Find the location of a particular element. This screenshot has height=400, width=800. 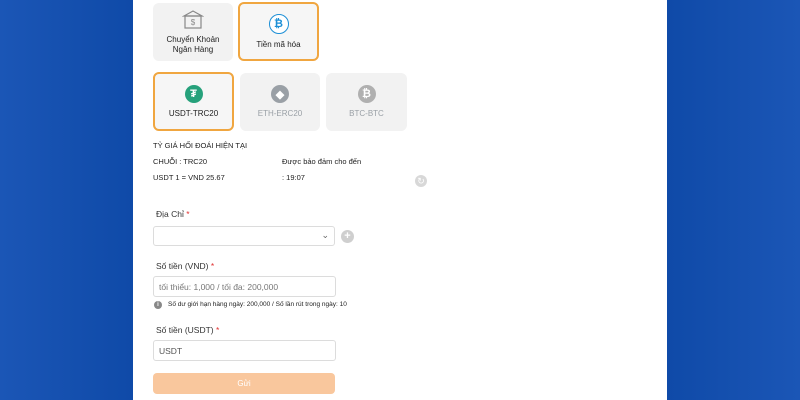

crypto-usdt-label: USDT-TRC20 is located at coordinates (193, 113).